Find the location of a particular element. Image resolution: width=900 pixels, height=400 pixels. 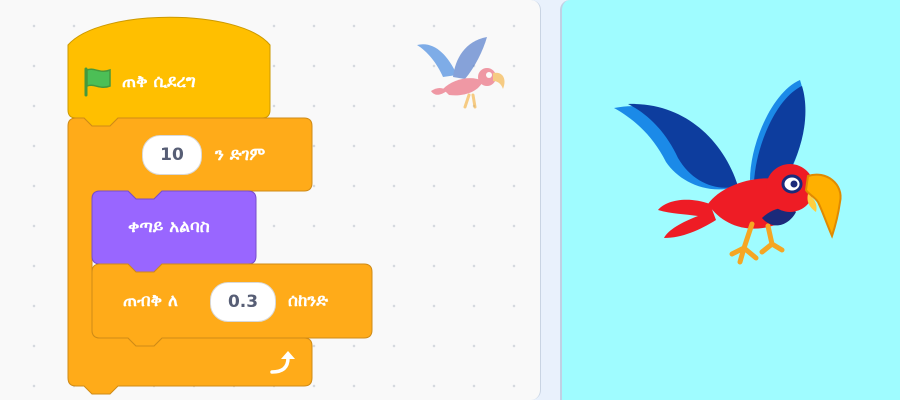

loop-arrow-icon is located at coordinates (282, 362).